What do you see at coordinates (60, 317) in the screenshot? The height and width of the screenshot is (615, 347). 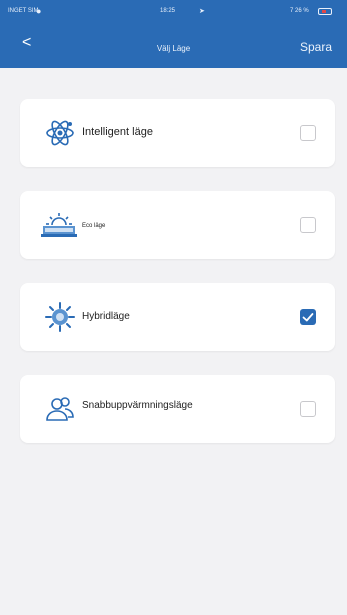 I see `sun-gear-icon` at bounding box center [60, 317].